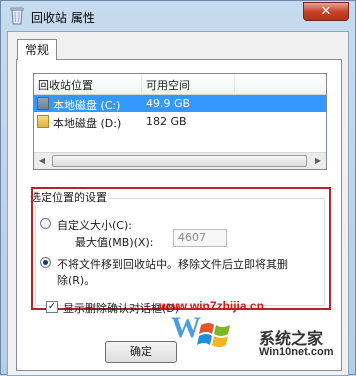 This screenshot has width=356, height=376. What do you see at coordinates (114, 242) in the screenshot?
I see `max-size-label: 最大值(MB)(X):` at bounding box center [114, 242].